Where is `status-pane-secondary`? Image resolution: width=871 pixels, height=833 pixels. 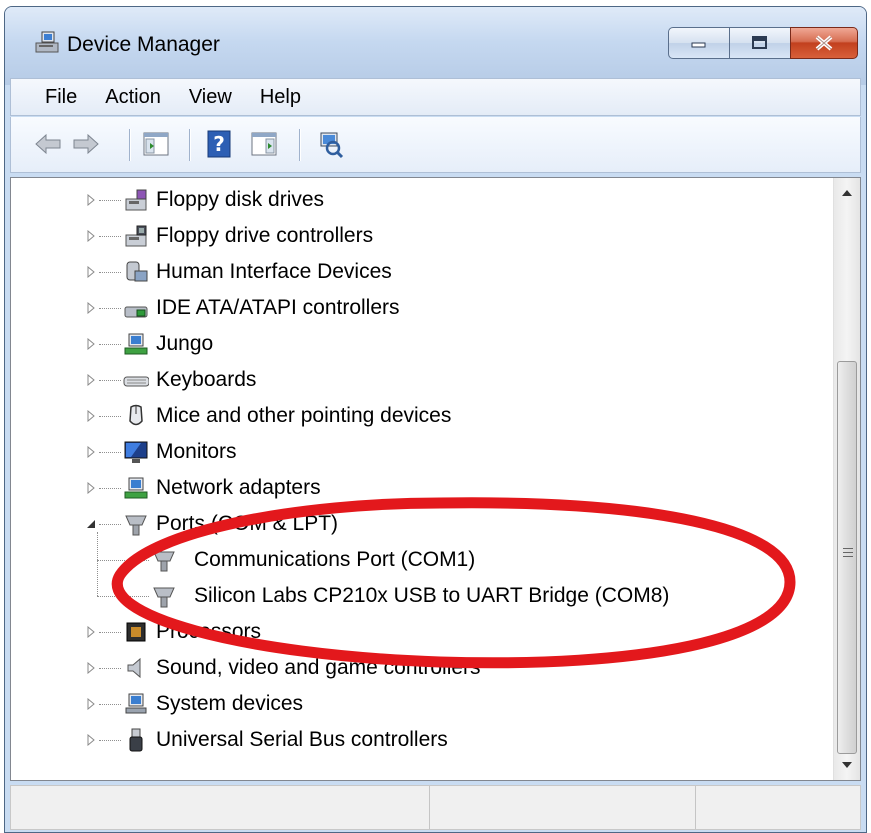
status-pane-secondary is located at coordinates (562, 807).